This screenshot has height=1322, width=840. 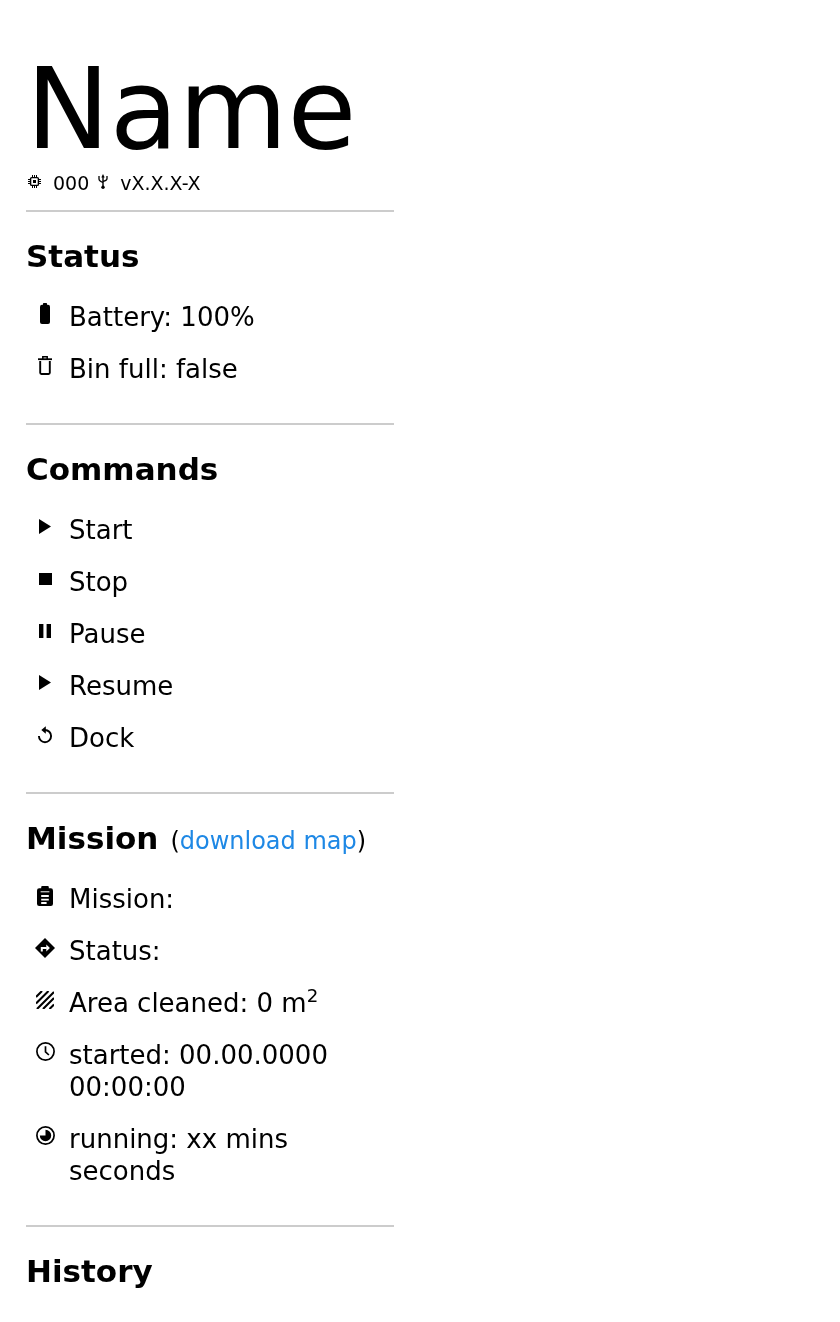 What do you see at coordinates (45, 895) in the screenshot?
I see `clipboard-icon` at bounding box center [45, 895].